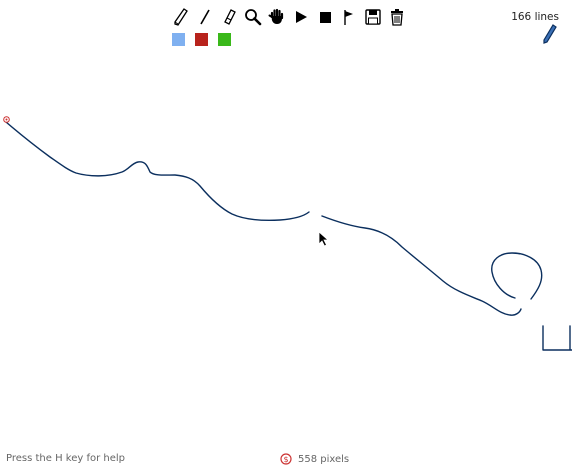 The height and width of the screenshot is (470, 572). Describe the element at coordinates (289, 17) in the screenshot. I see `toolbar` at that location.